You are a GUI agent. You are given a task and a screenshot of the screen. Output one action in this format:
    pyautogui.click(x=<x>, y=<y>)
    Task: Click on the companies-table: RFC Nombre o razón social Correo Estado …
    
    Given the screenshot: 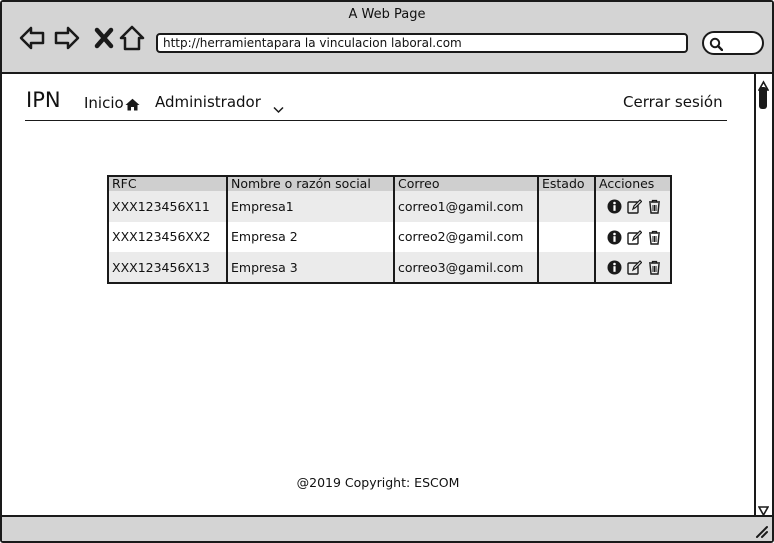 What is the action you would take?
    pyautogui.click(x=389, y=229)
    